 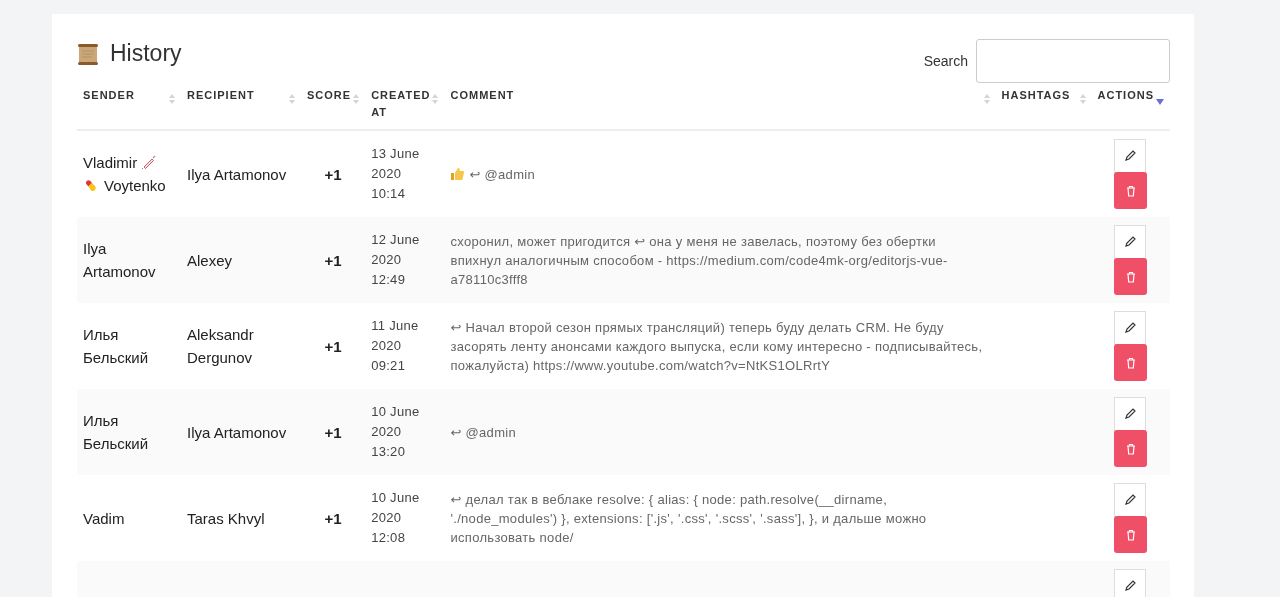 I want to click on search-field, so click(x=1073, y=61).